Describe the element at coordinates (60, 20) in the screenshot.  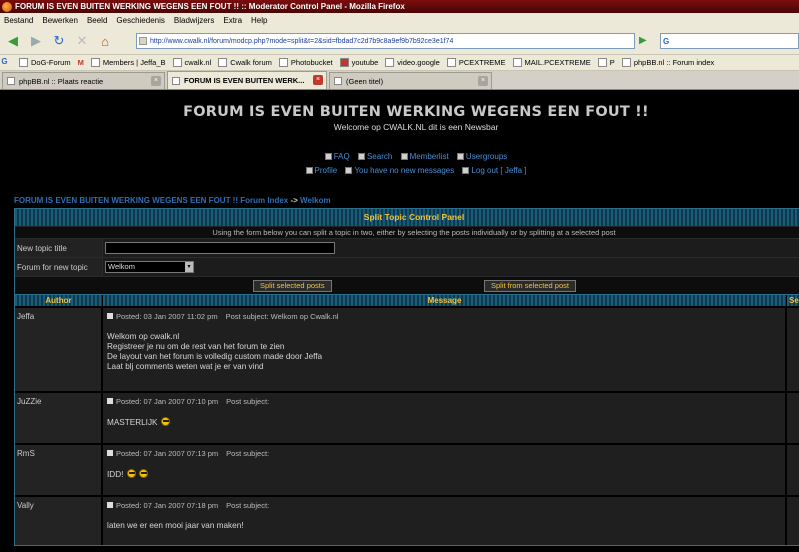
I see `menu-bewerken: Bewerken` at that location.